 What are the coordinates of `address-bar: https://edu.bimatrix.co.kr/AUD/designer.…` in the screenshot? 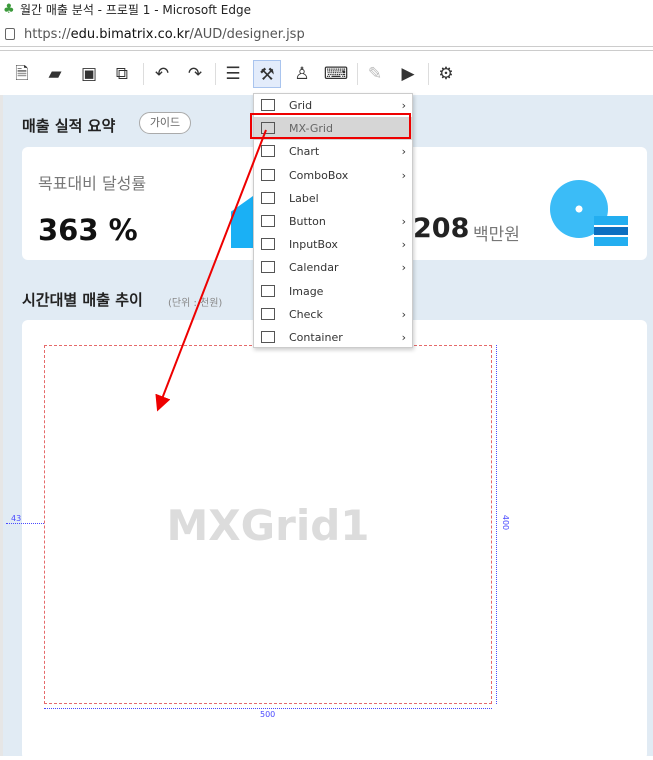 It's located at (326, 34).